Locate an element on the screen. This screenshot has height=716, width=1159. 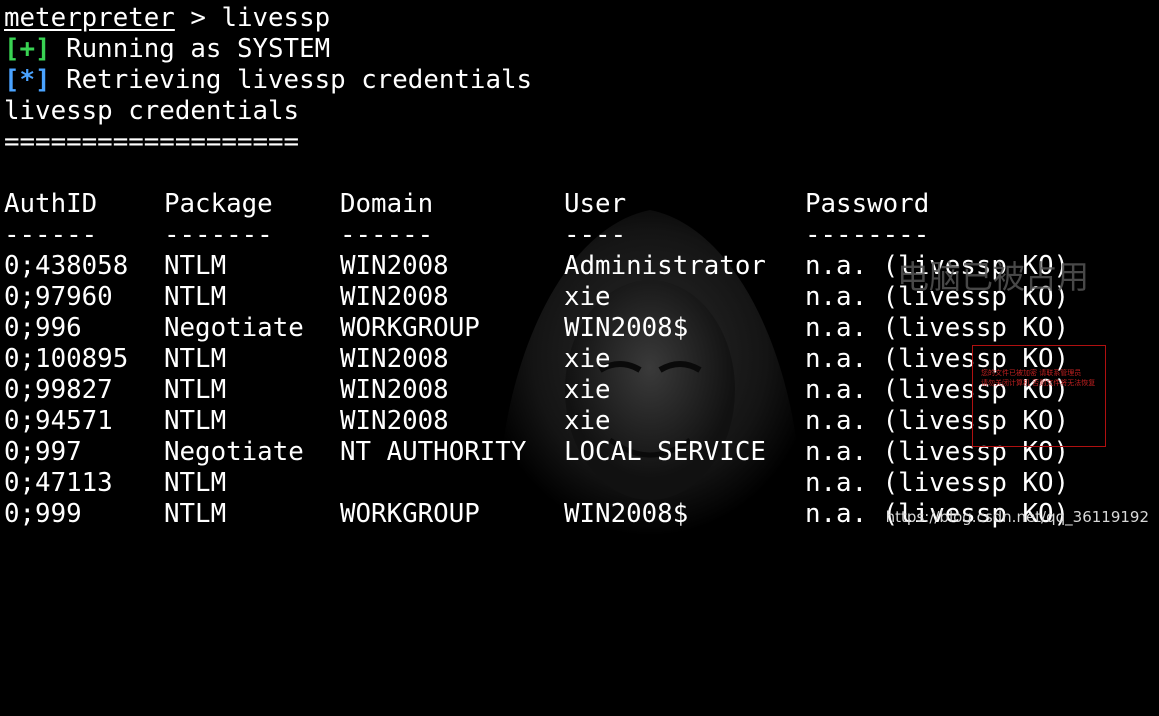
header-password: Password is located at coordinates (867, 204).